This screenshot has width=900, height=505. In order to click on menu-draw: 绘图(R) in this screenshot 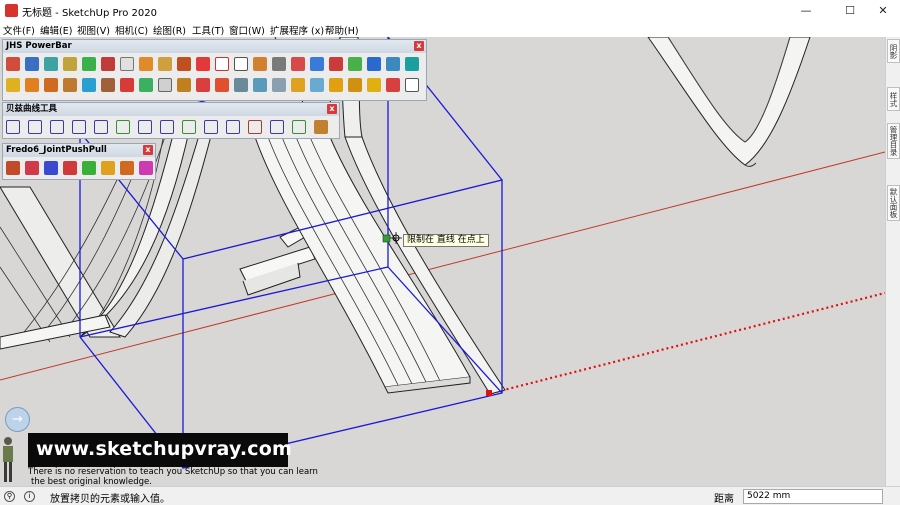, I will do `click(169, 30)`.